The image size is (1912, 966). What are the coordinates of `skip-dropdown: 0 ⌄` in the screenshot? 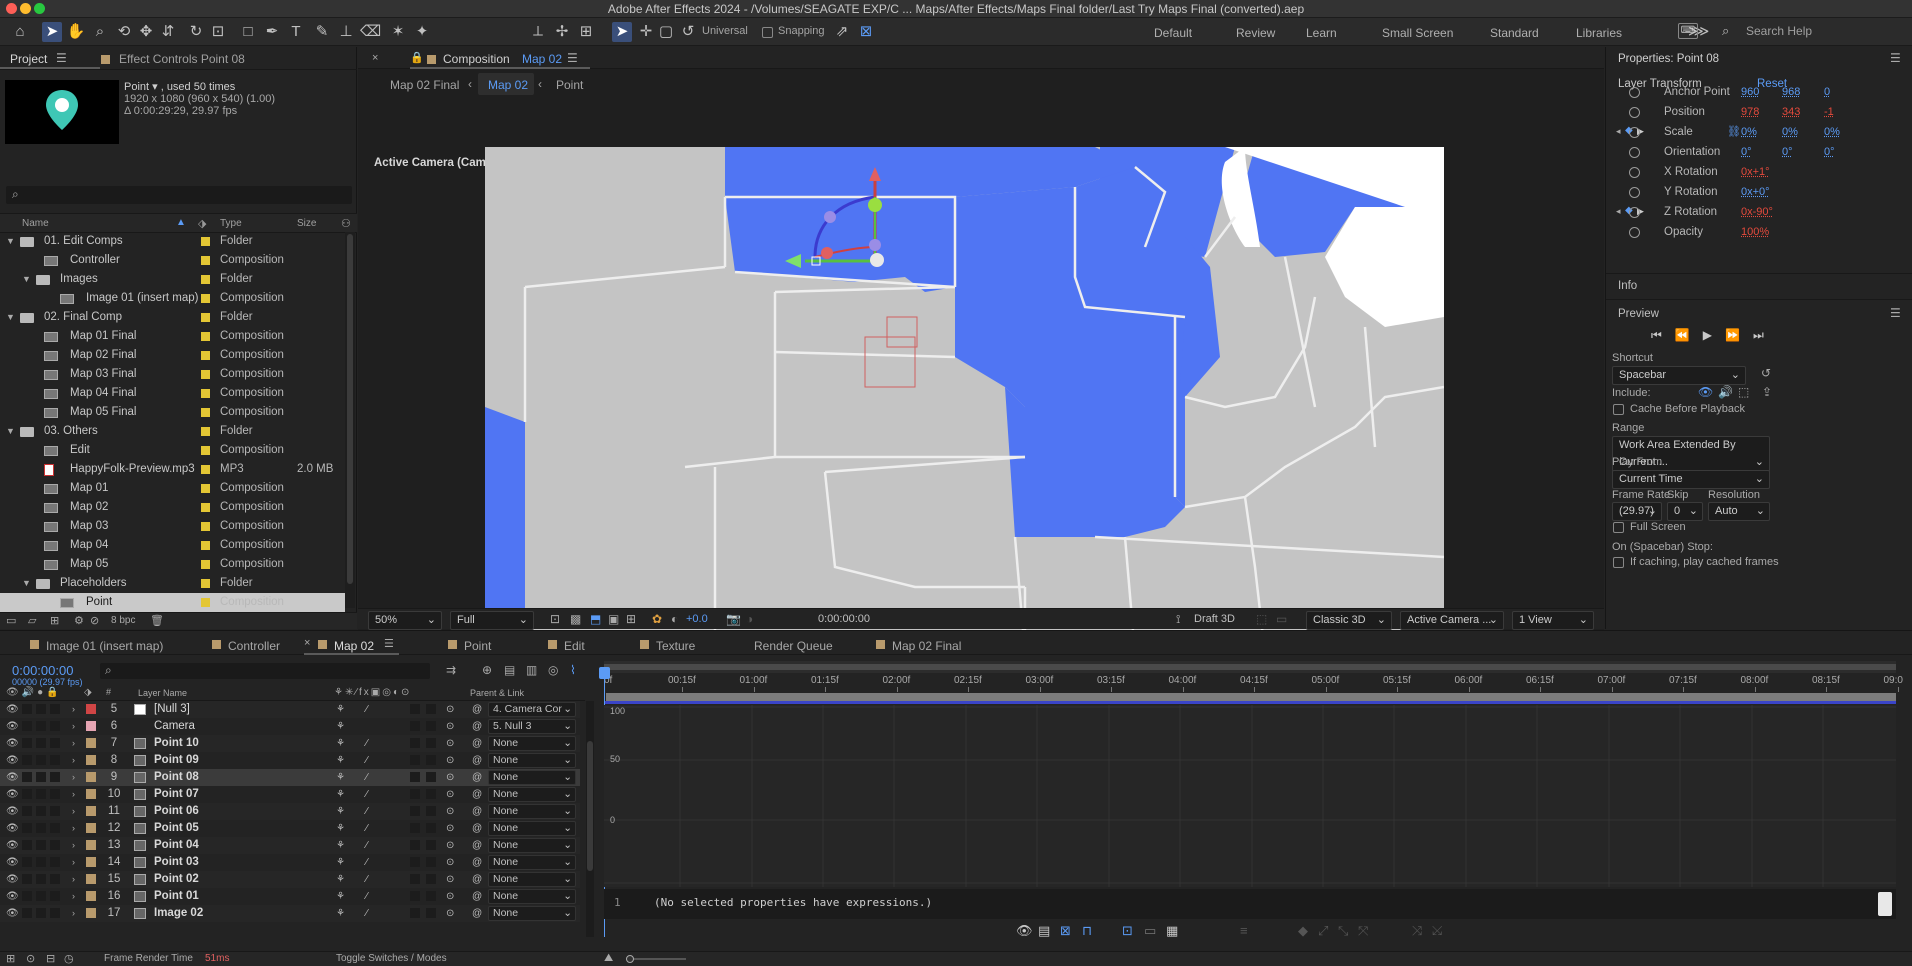 It's located at (1685, 511).